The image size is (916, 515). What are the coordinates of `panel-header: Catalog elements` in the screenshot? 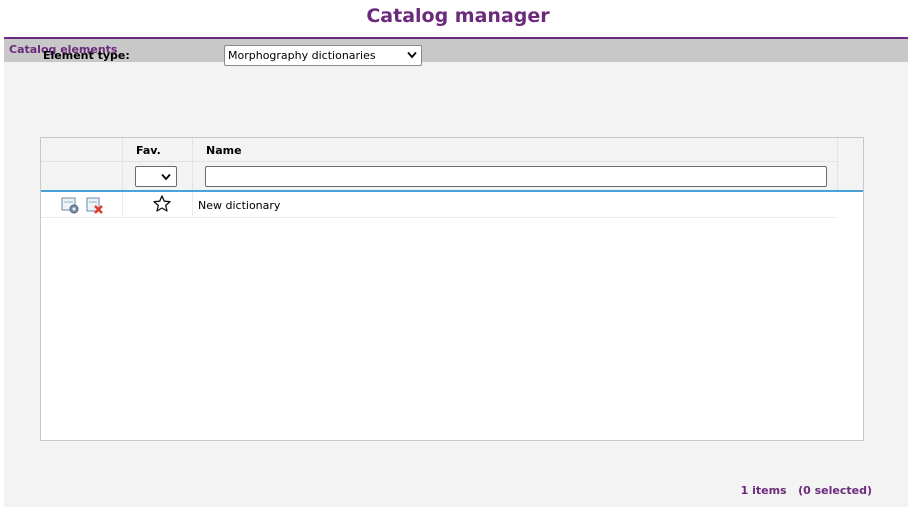 It's located at (456, 49).